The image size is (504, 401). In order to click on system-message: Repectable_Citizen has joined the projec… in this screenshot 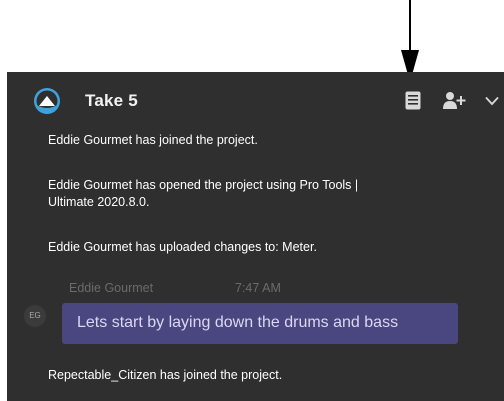, I will do `click(165, 375)`.